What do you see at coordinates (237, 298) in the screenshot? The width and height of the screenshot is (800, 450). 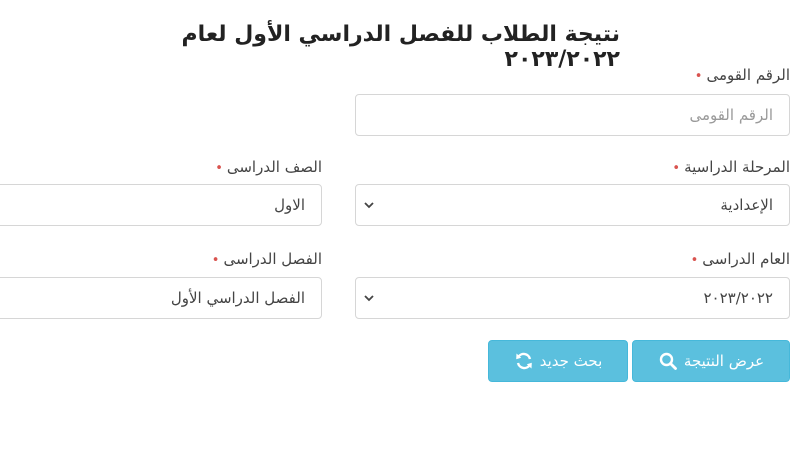 I see `semester-value: الفصل الدراسي الأول` at bounding box center [237, 298].